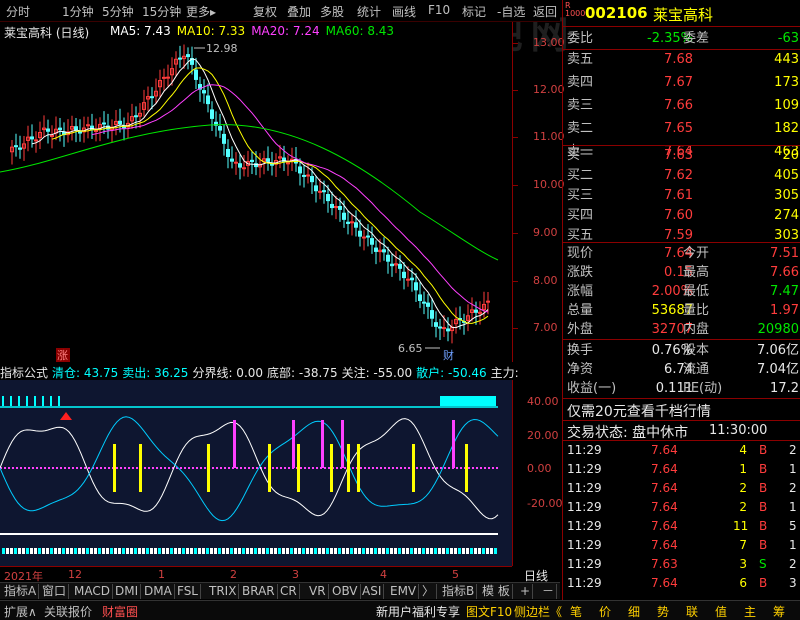  I want to click on indicator-tab-12: EMV, so click(404, 591).